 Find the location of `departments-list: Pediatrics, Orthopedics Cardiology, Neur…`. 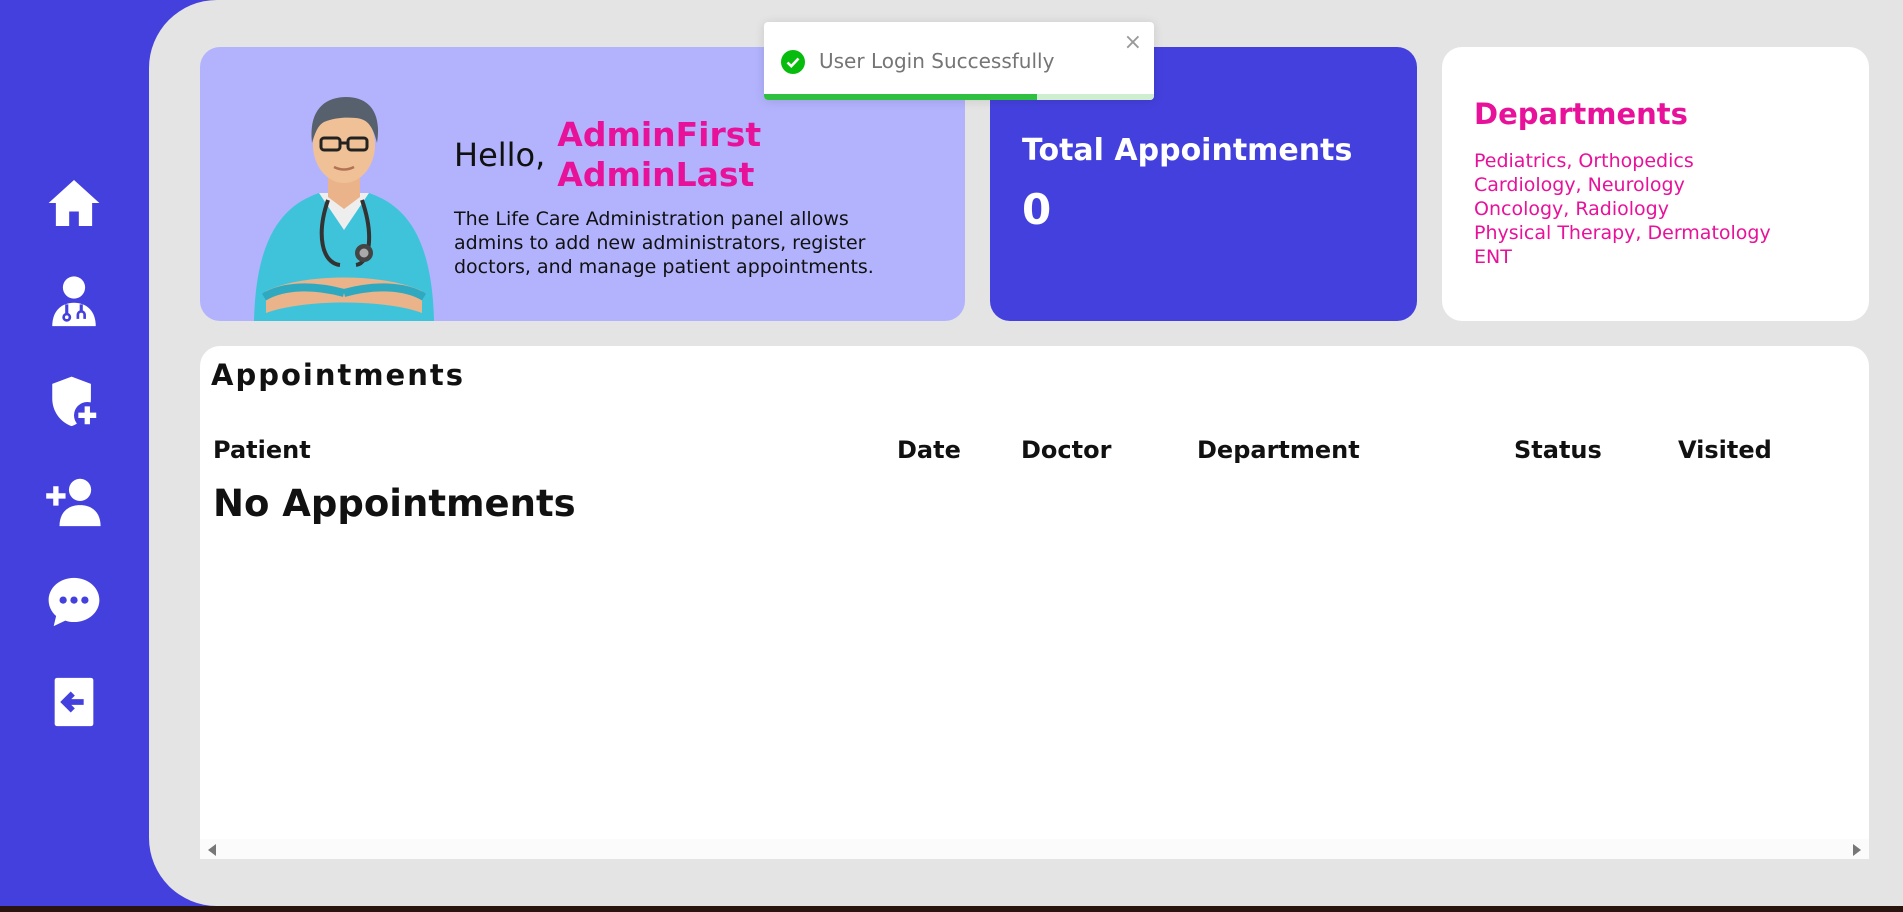

departments-list: Pediatrics, Orthopedics Cardiology, Neur… is located at coordinates (1622, 209).